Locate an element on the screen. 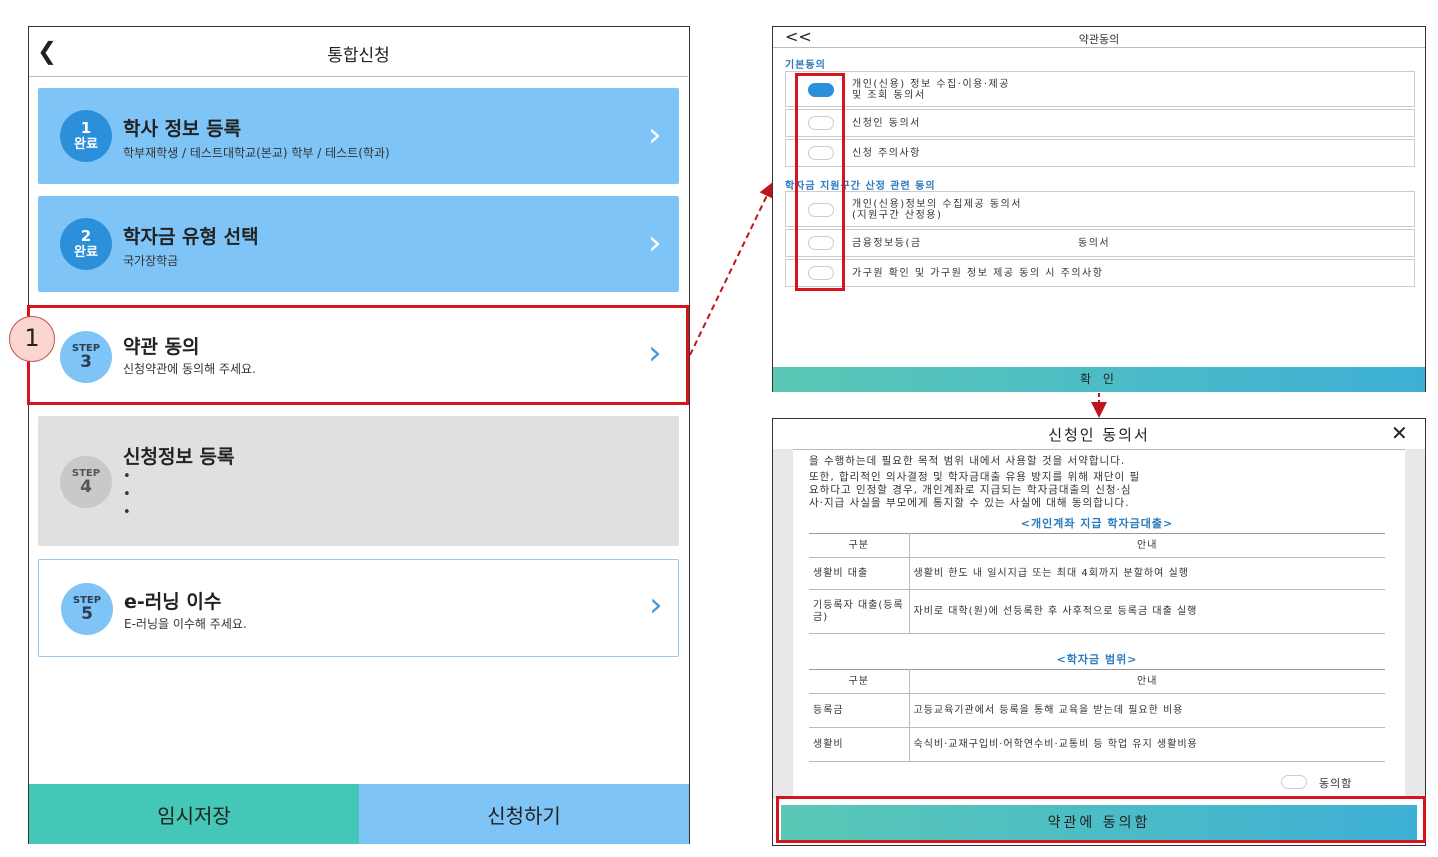  term-label: 신청 주의사항 is located at coordinates (886, 153).